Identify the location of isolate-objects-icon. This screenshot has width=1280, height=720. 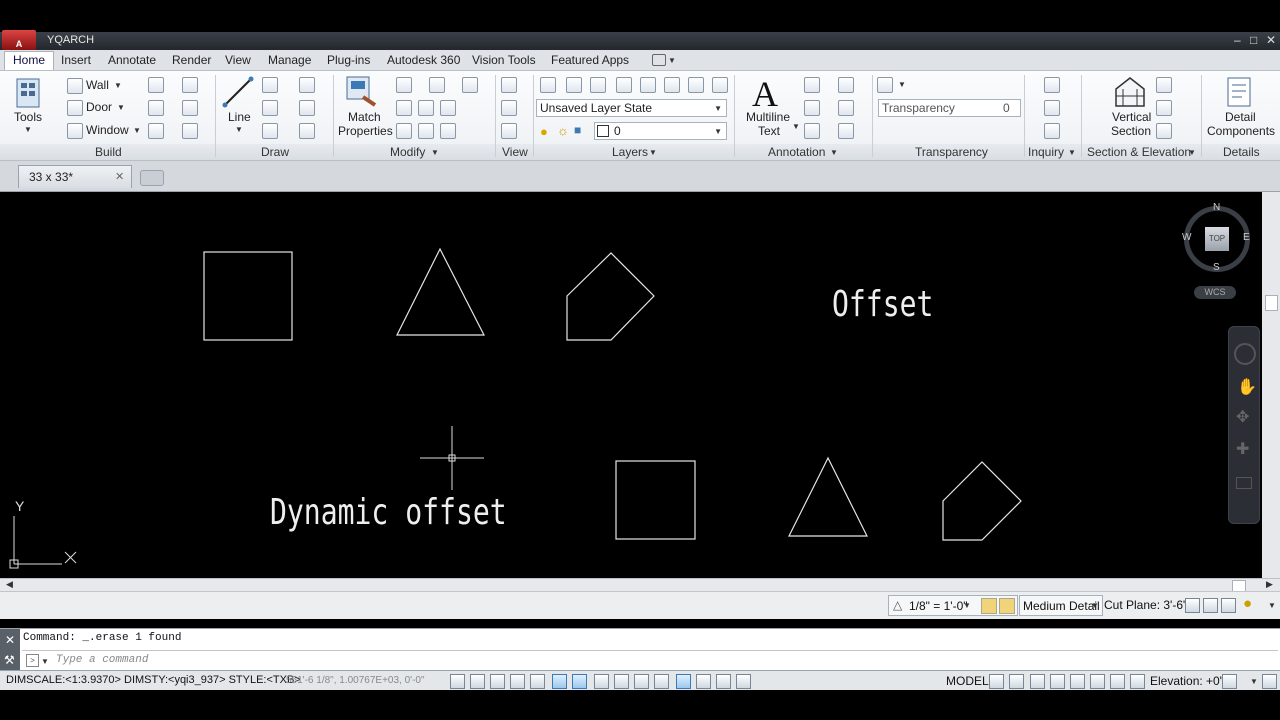
(1137, 681).